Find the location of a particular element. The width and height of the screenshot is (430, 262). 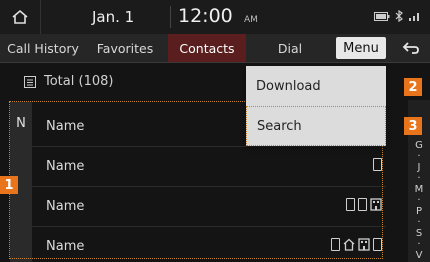

back-arrow-icon is located at coordinates (410, 48).